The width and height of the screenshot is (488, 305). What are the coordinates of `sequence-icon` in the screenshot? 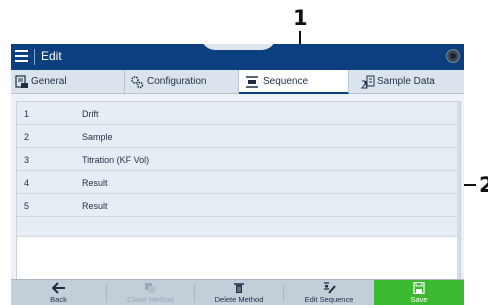 It's located at (252, 82).